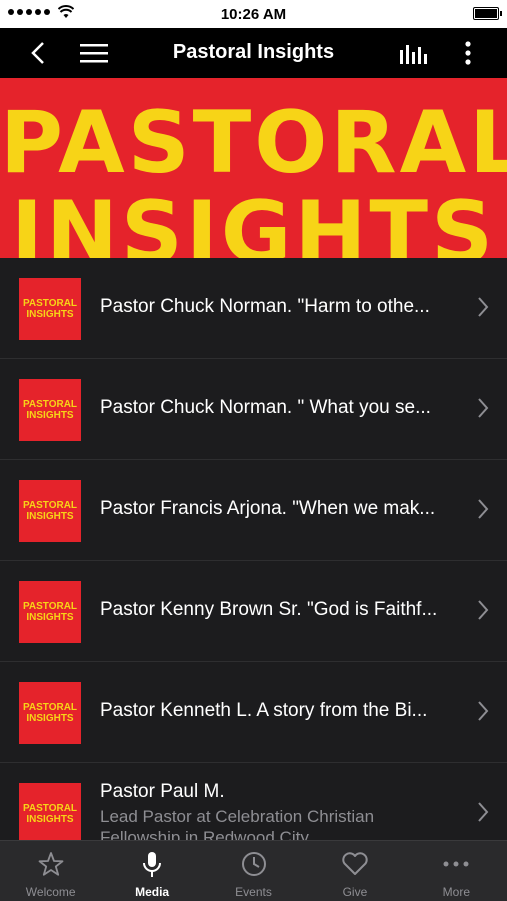 This screenshot has height=901, width=507. I want to click on tab-media: Media, so click(151, 871).